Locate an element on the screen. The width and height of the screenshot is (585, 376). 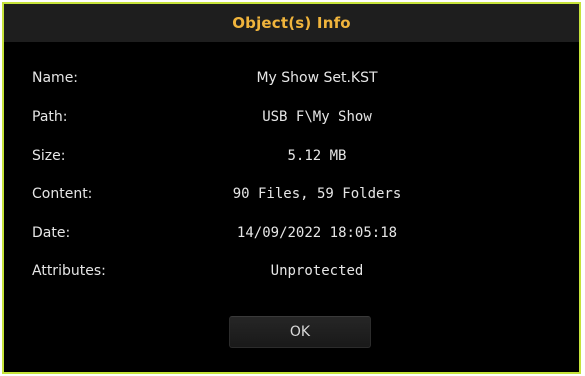
size-value: 5.12 MB is located at coordinates (317, 156).